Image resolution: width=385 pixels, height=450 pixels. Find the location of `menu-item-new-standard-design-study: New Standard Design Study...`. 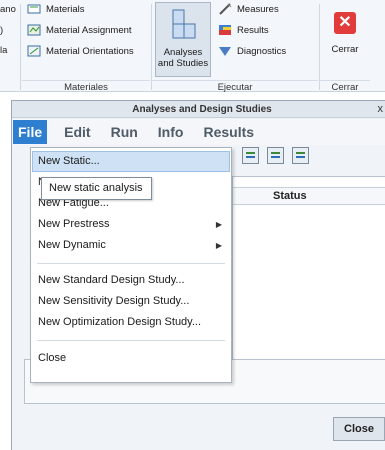

menu-item-new-standard-design-study: New Standard Design Study... is located at coordinates (131, 280).